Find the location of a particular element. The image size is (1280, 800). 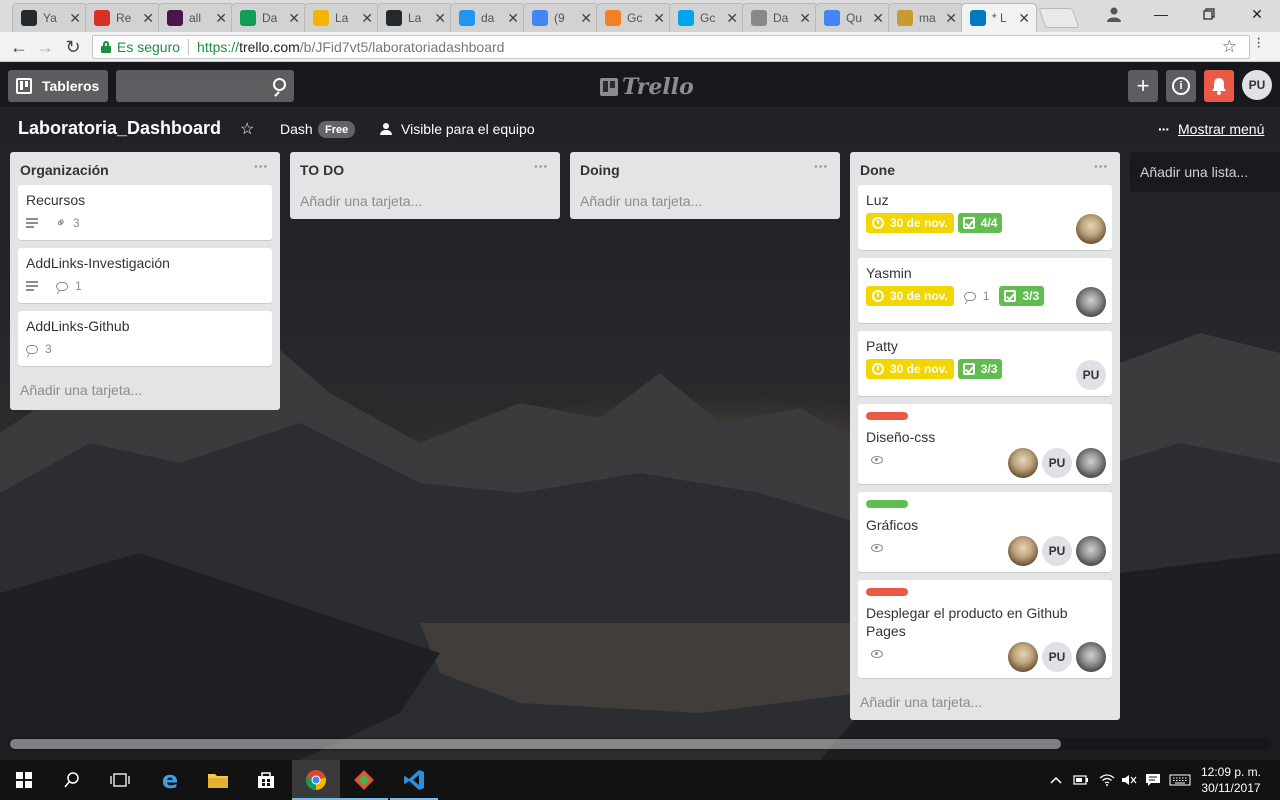

list-name: Organización is located at coordinates (64, 170).